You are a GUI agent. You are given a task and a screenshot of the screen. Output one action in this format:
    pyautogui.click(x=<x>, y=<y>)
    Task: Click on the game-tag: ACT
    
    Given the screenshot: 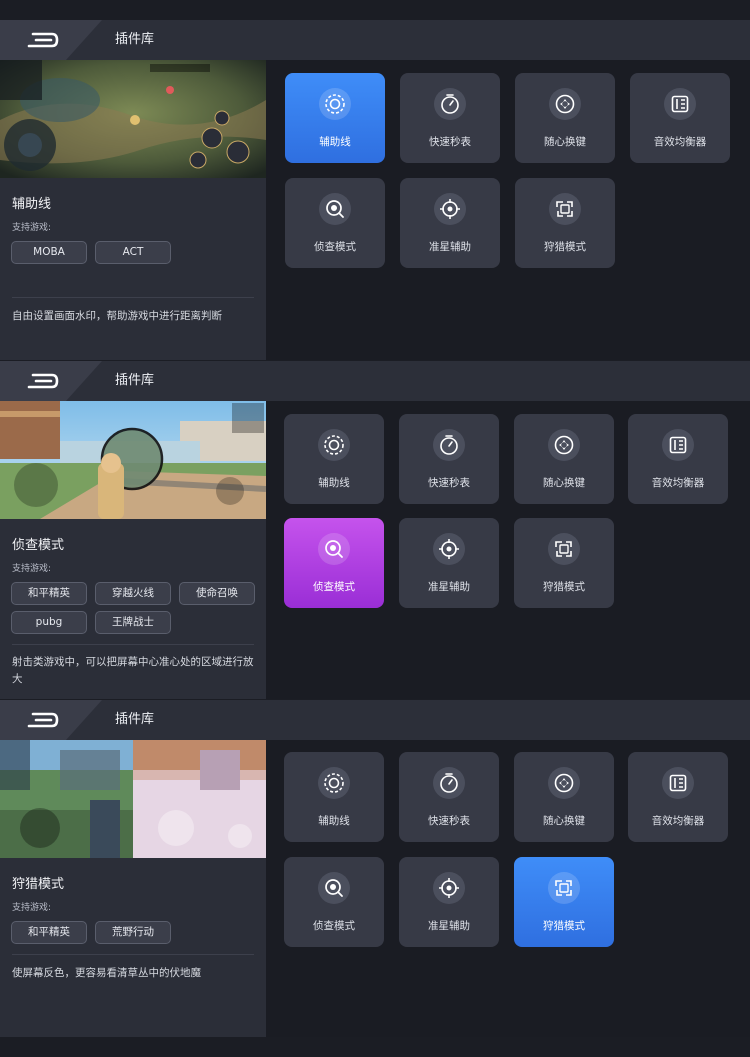 What is the action you would take?
    pyautogui.click(x=133, y=252)
    